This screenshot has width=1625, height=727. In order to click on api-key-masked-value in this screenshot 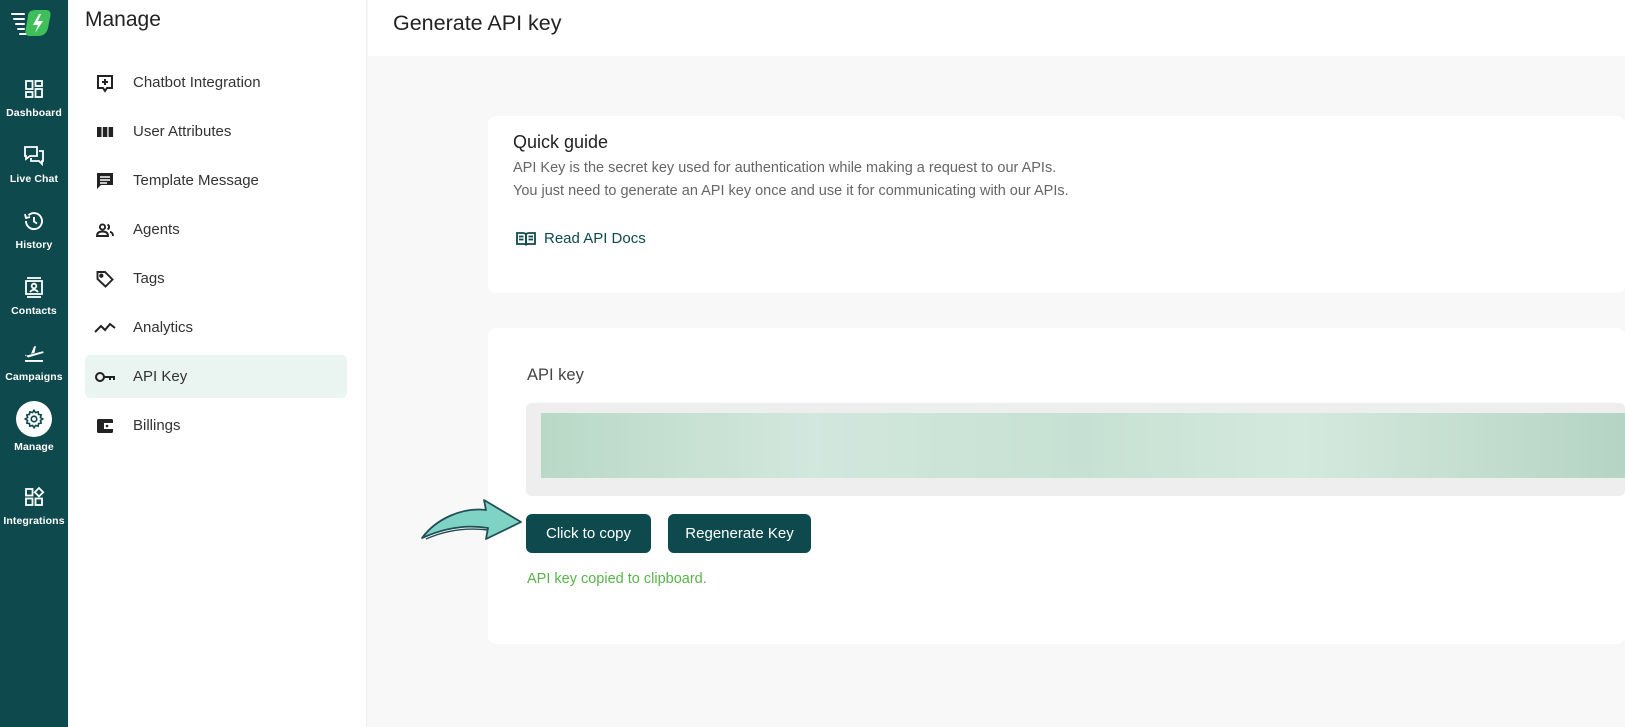, I will do `click(1083, 445)`.